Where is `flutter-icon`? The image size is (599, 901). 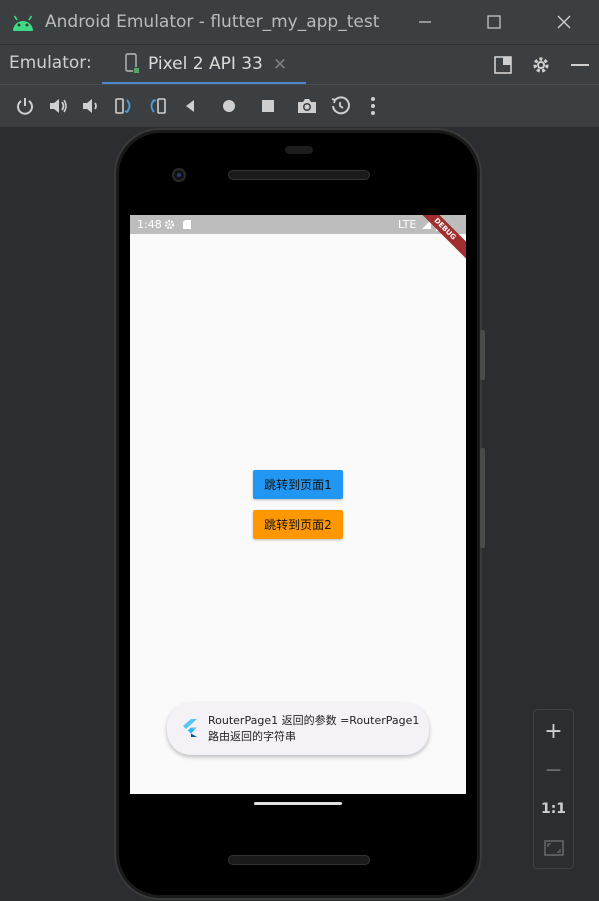
flutter-icon is located at coordinates (190, 728).